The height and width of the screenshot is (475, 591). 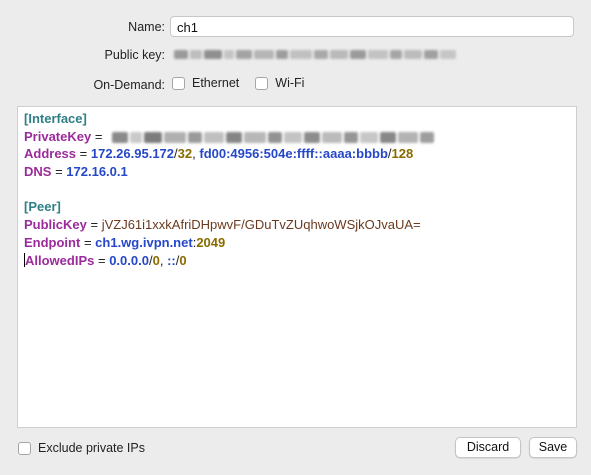 What do you see at coordinates (134, 55) in the screenshot?
I see `public-key-label: Public key:` at bounding box center [134, 55].